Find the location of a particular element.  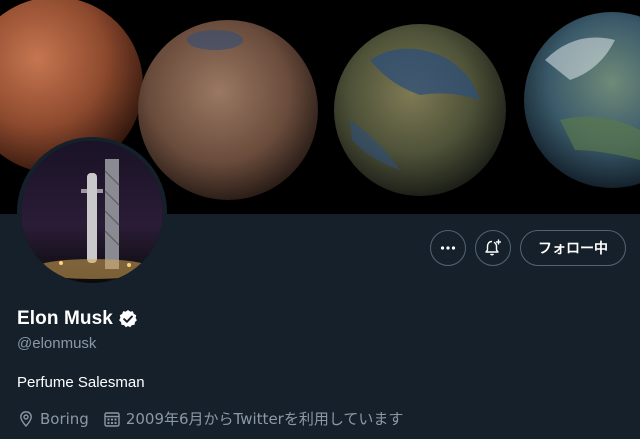

avatar is located at coordinates (92, 212).